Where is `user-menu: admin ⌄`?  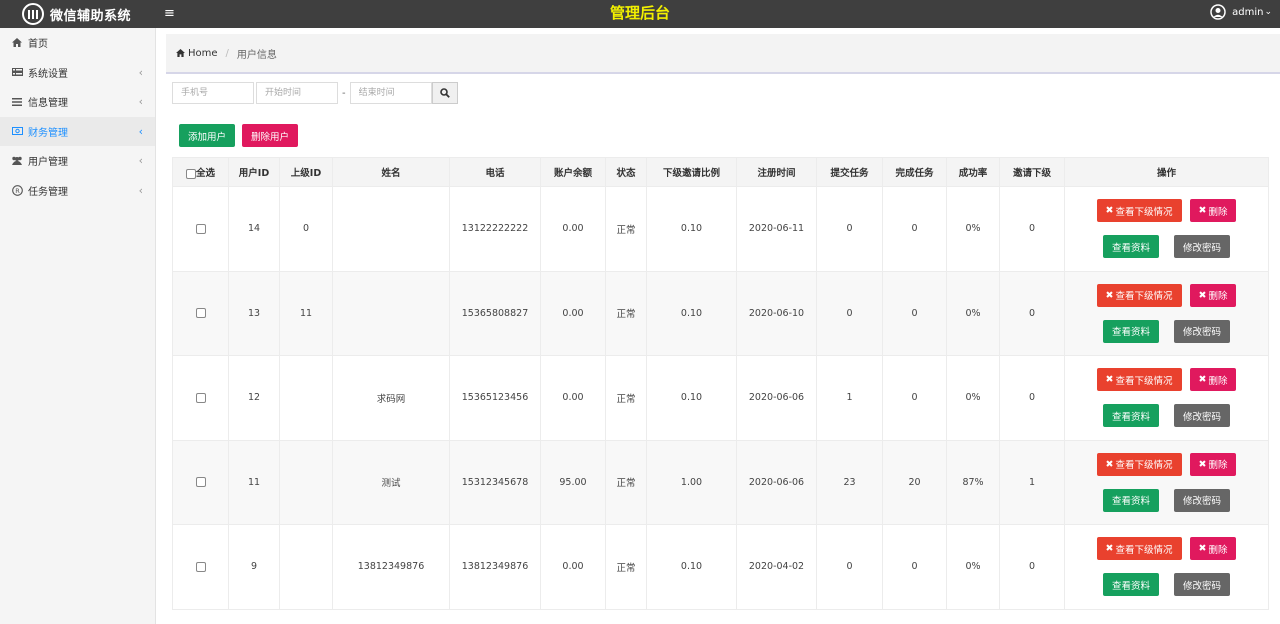
user-menu: admin ⌄ is located at coordinates (1241, 12).